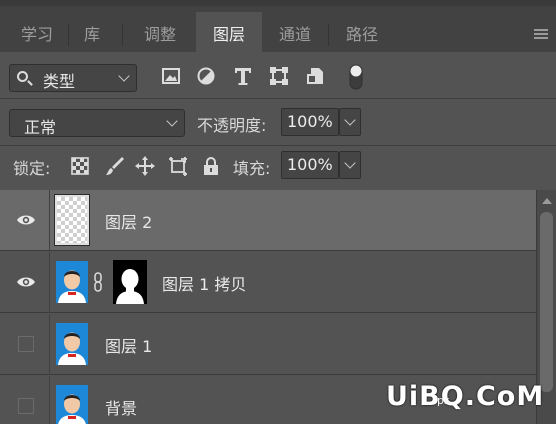 Image resolution: width=556 pixels, height=424 pixels. What do you see at coordinates (178, 166) in the screenshot?
I see `prevent-auto-nesting-icon` at bounding box center [178, 166].